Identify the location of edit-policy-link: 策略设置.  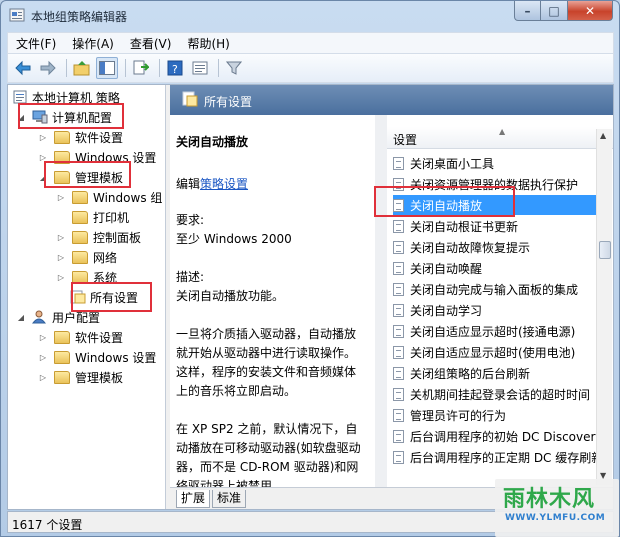
(224, 184).